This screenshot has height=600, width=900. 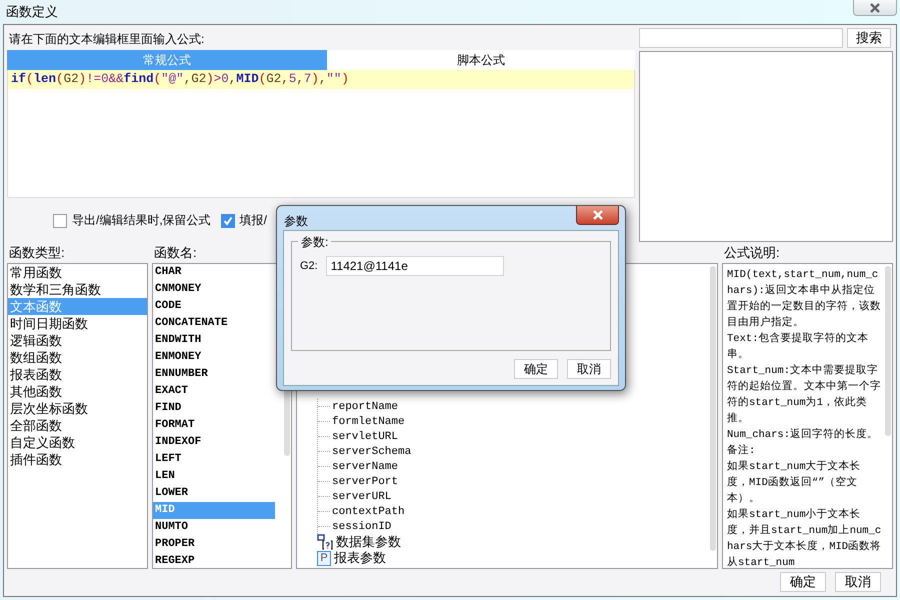 What do you see at coordinates (77, 289) in the screenshot?
I see `function-type-item: 数学和三角函数` at bounding box center [77, 289].